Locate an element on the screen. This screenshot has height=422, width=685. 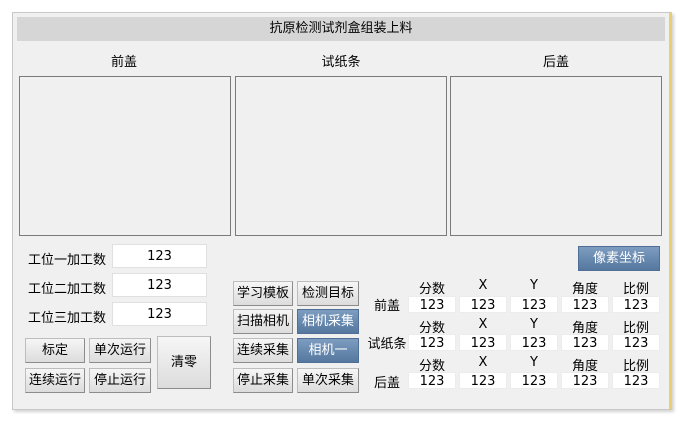
detect-target-button: 检测目标 is located at coordinates (328, 293).